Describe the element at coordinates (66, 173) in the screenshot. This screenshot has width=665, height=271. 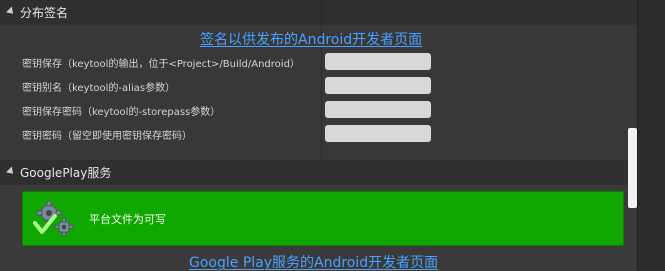
I see `section-title: GooglePlay服务` at that location.